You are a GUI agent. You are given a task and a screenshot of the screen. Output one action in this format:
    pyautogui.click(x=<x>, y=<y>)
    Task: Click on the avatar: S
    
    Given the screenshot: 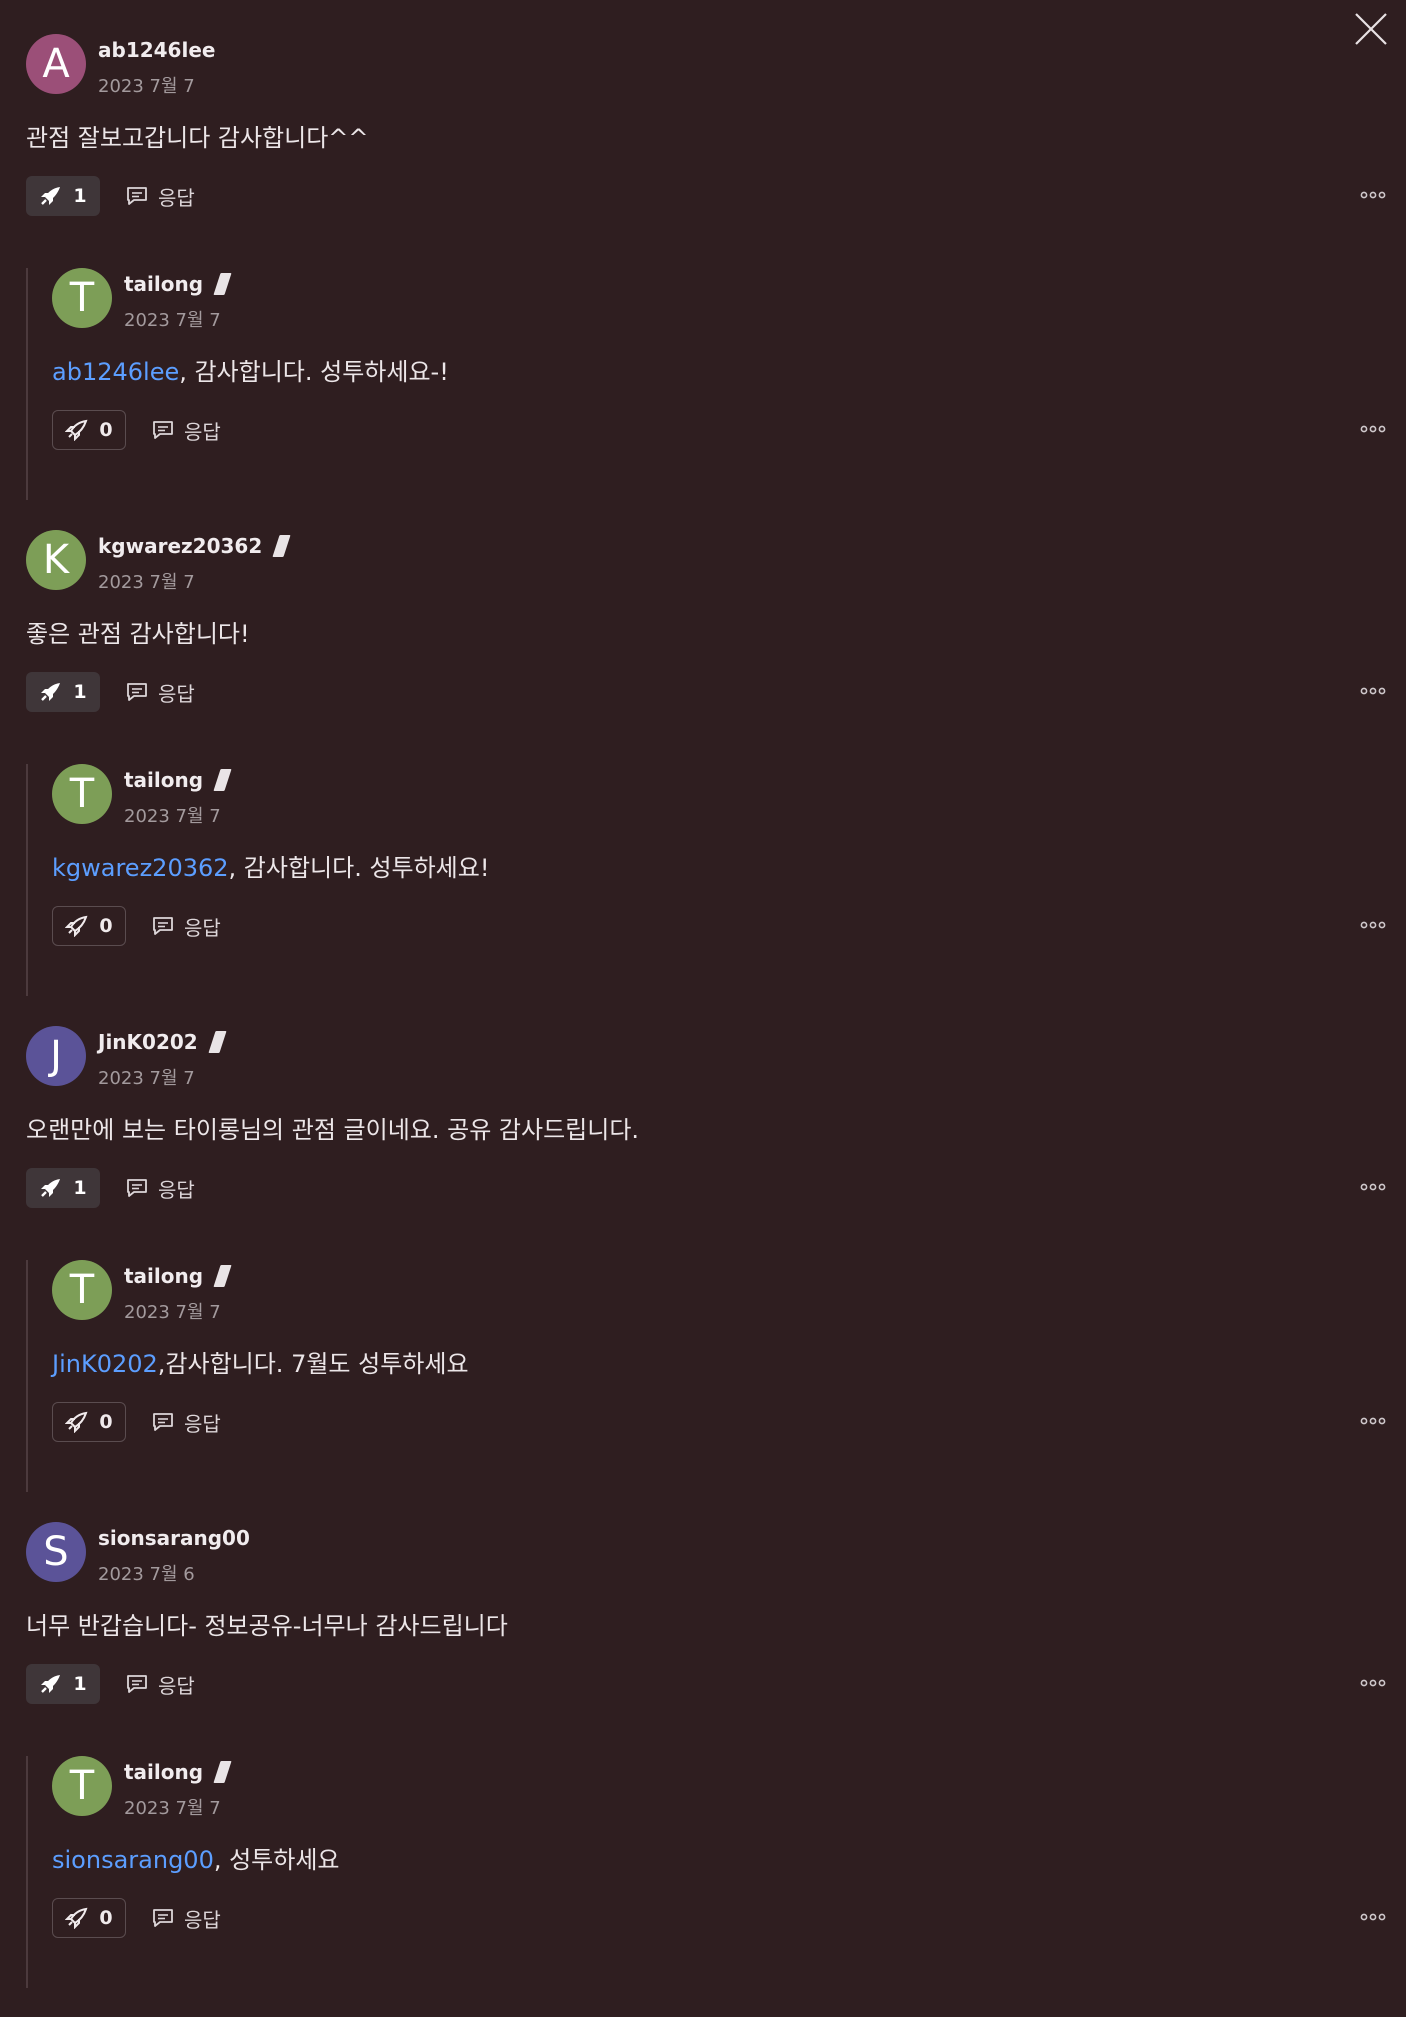 What is the action you would take?
    pyautogui.click(x=56, y=1552)
    